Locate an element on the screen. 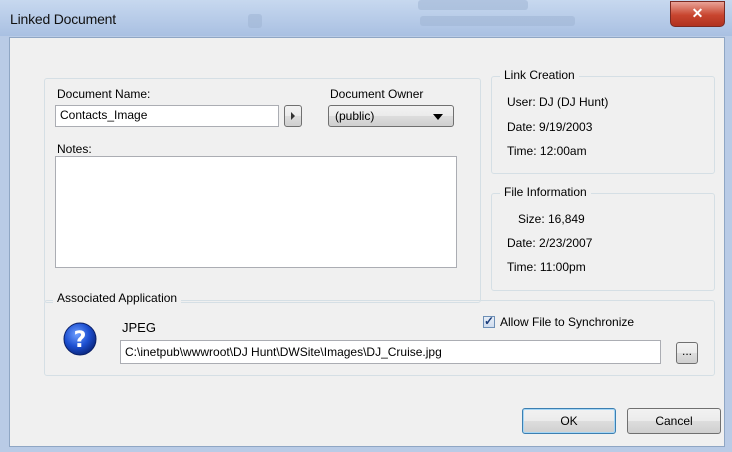 The height and width of the screenshot is (452, 732). chevron-down-icon is located at coordinates (438, 117).